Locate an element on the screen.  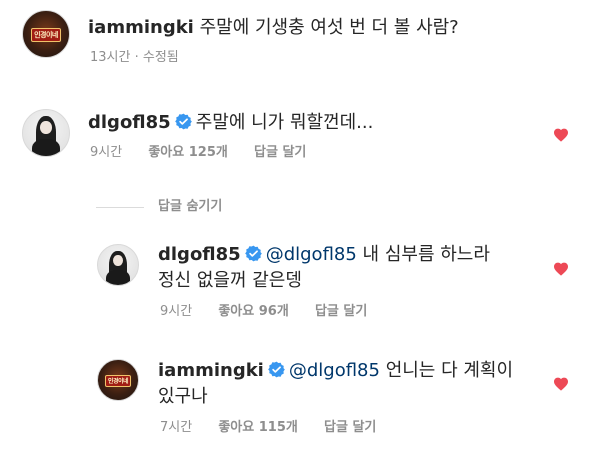
comment-meta: 9시간 좋아요 125개 답글 달기 is located at coordinates (198, 153).